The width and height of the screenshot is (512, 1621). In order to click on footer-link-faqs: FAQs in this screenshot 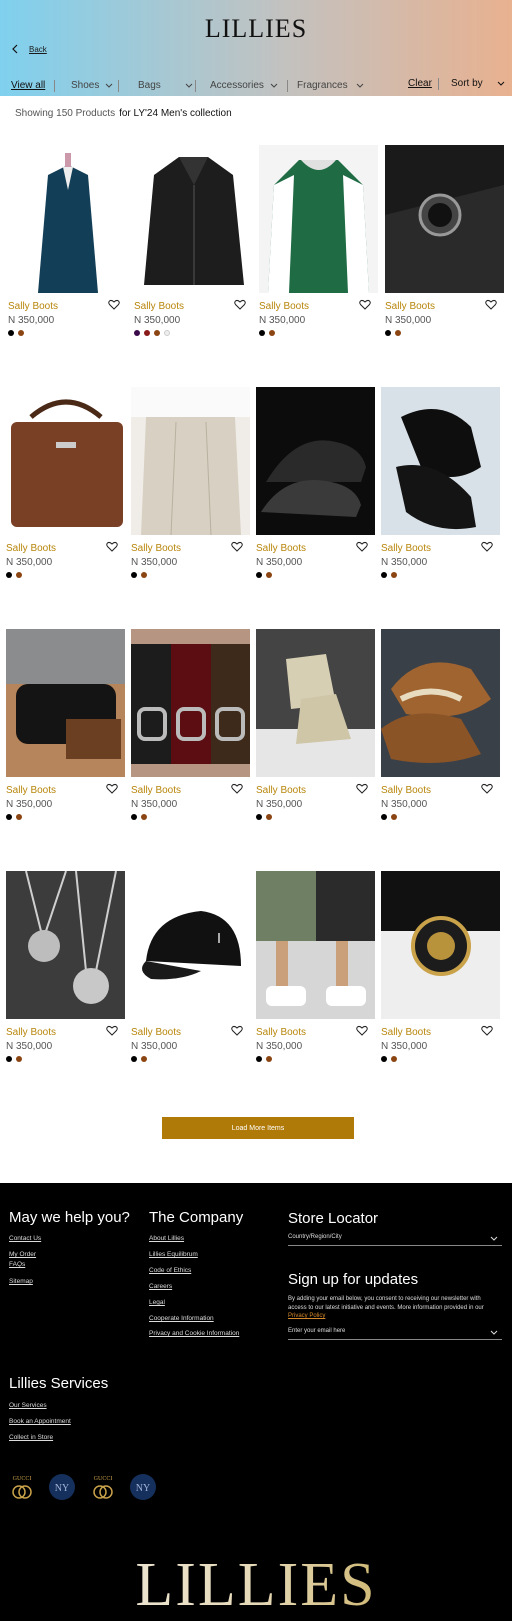, I will do `click(17, 1264)`.